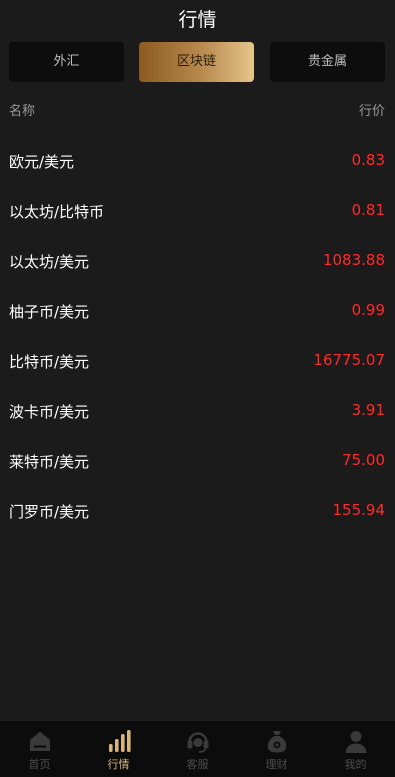 This screenshot has height=777, width=395. I want to click on top-header: 行情, so click(197, 20).